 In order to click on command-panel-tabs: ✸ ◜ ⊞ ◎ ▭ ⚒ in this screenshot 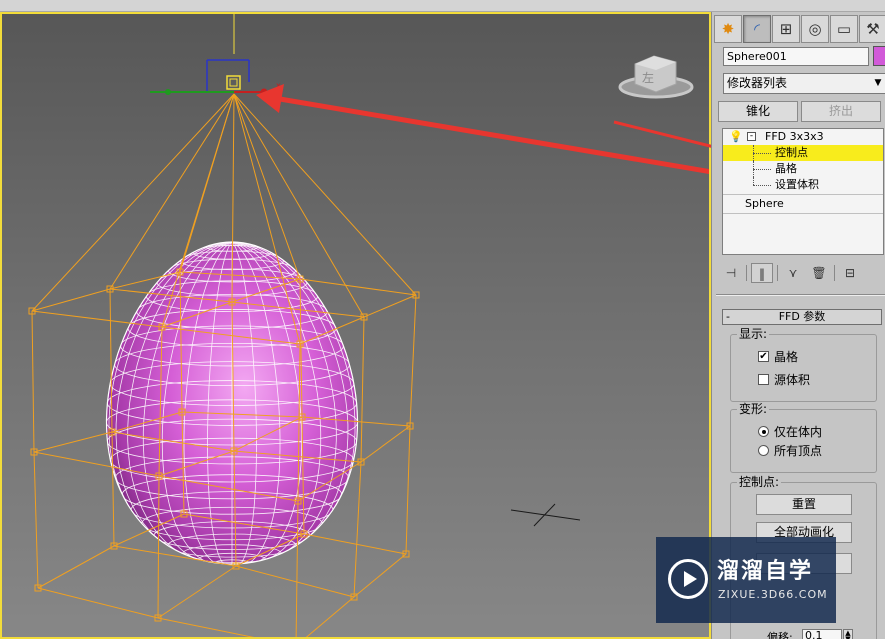, I will do `click(799, 29)`.